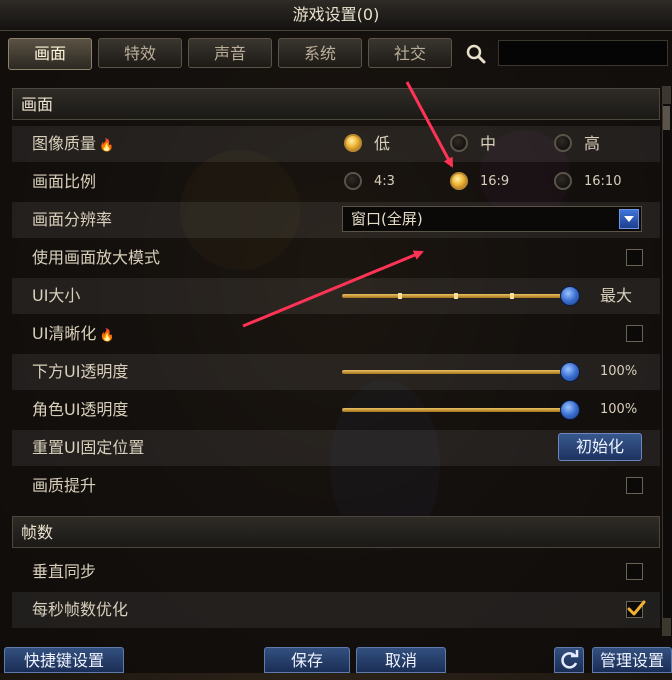  Describe the element at coordinates (336, 296) in the screenshot. I see `row-ui-size: UI大小 最大` at that location.